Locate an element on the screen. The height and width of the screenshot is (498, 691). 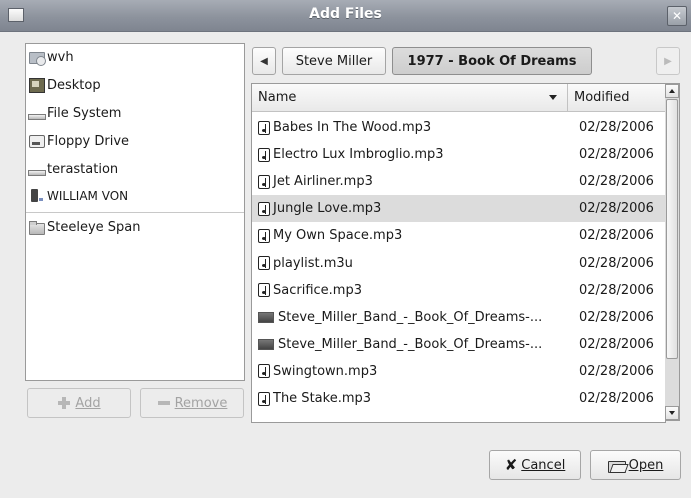
bookmark-item-steeleye-span: Steeleye Span is located at coordinates (84, 227).